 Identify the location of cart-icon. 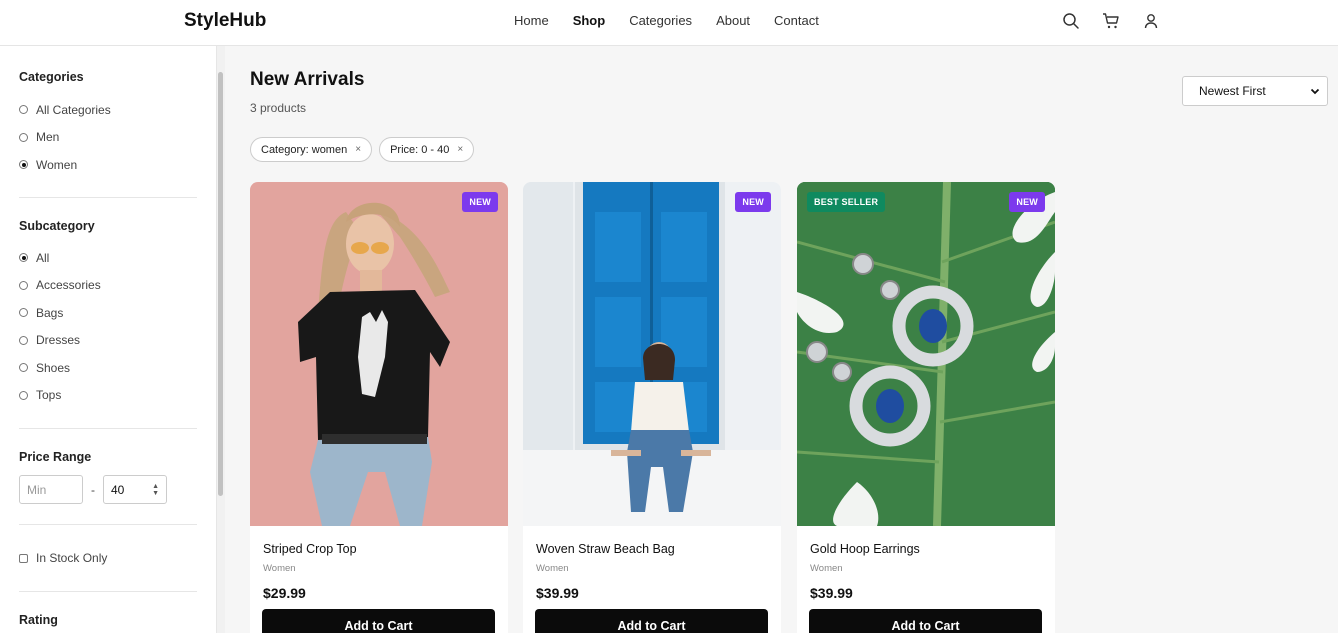
(1112, 22).